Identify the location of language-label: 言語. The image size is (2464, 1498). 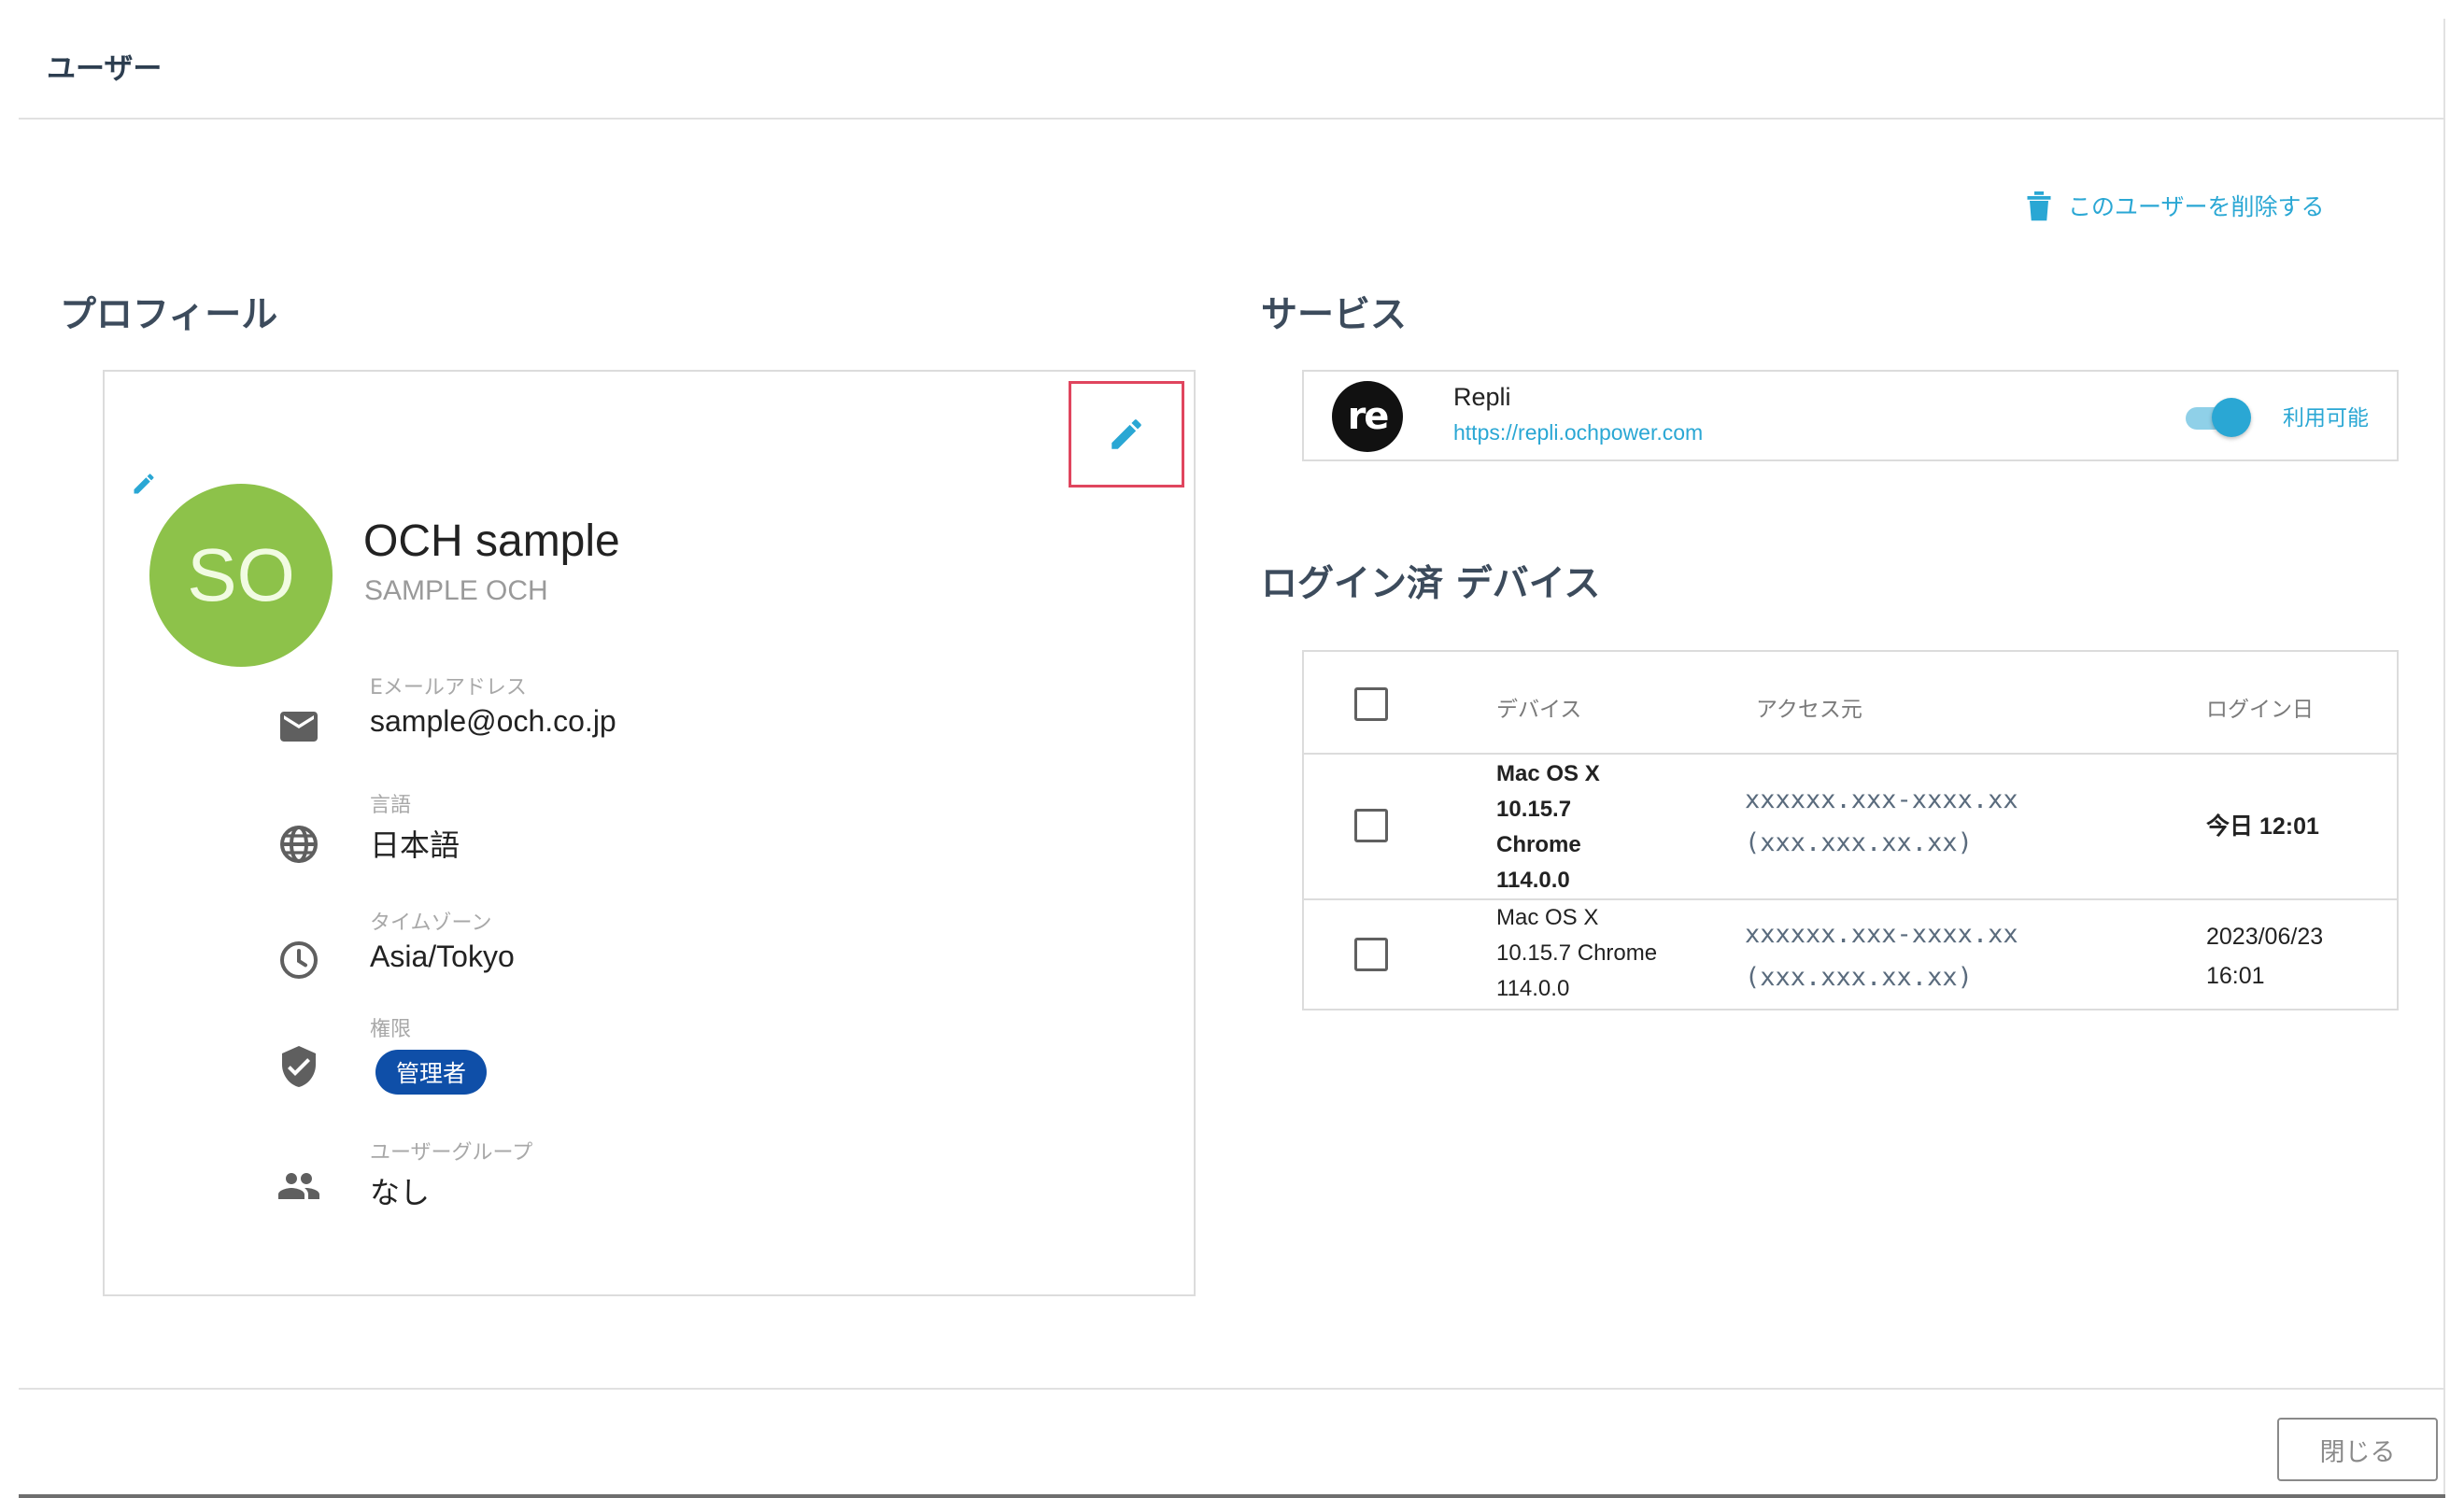
(391, 805).